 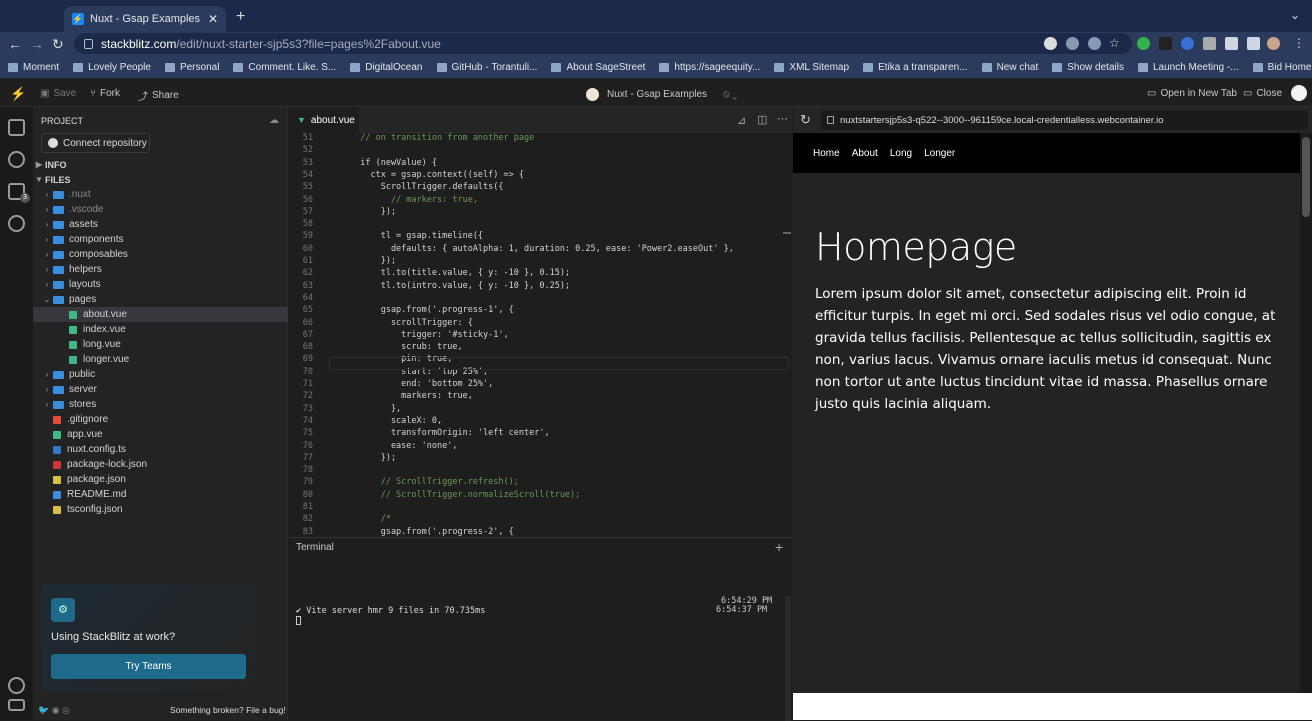 What do you see at coordinates (307, 494) in the screenshot?
I see `line-number: 80` at bounding box center [307, 494].